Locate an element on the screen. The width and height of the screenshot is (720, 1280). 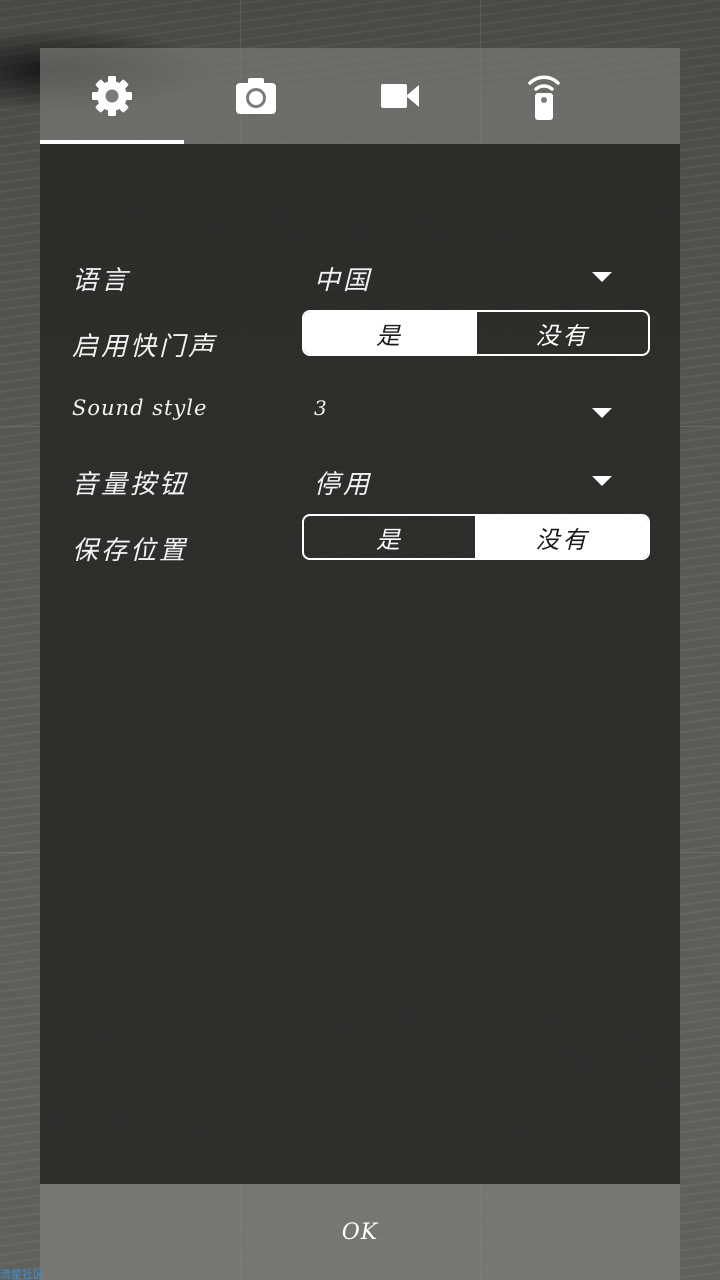
remote-icon is located at coordinates (544, 97).